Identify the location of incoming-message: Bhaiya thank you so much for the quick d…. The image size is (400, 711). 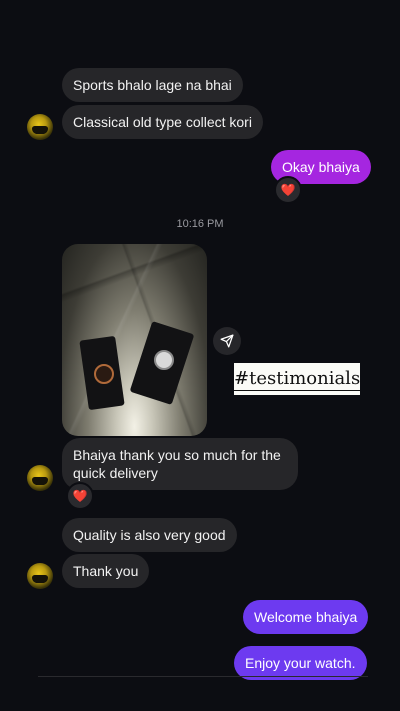
(180, 464).